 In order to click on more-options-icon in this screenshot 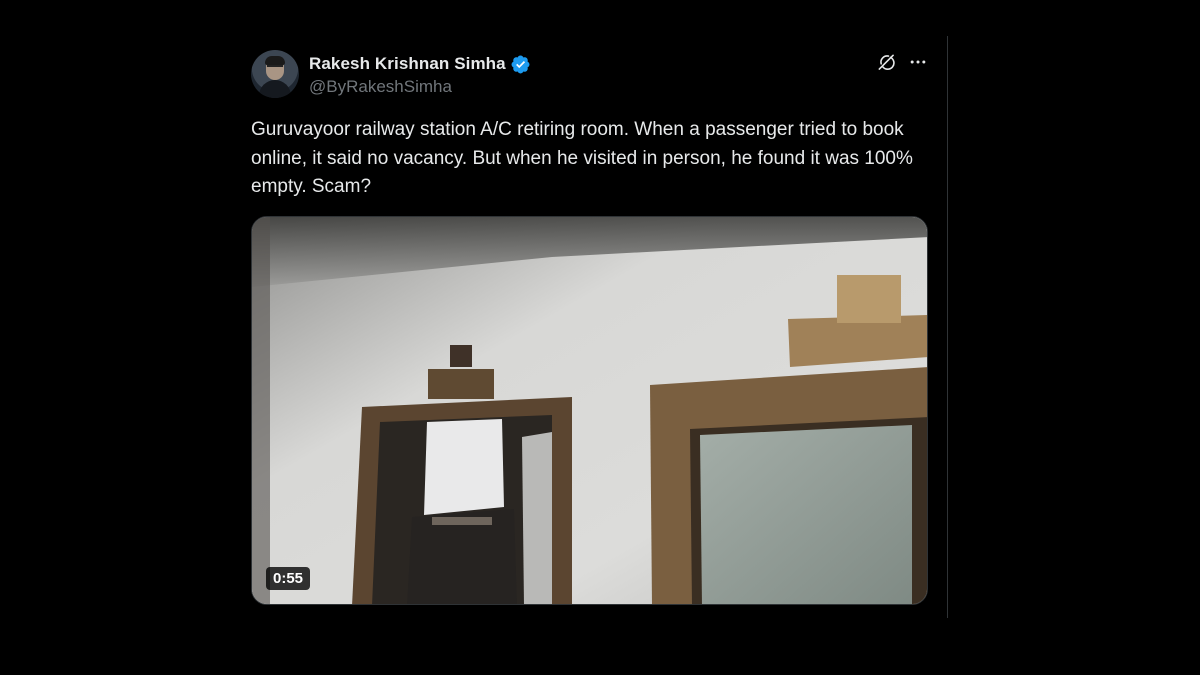, I will do `click(918, 62)`.